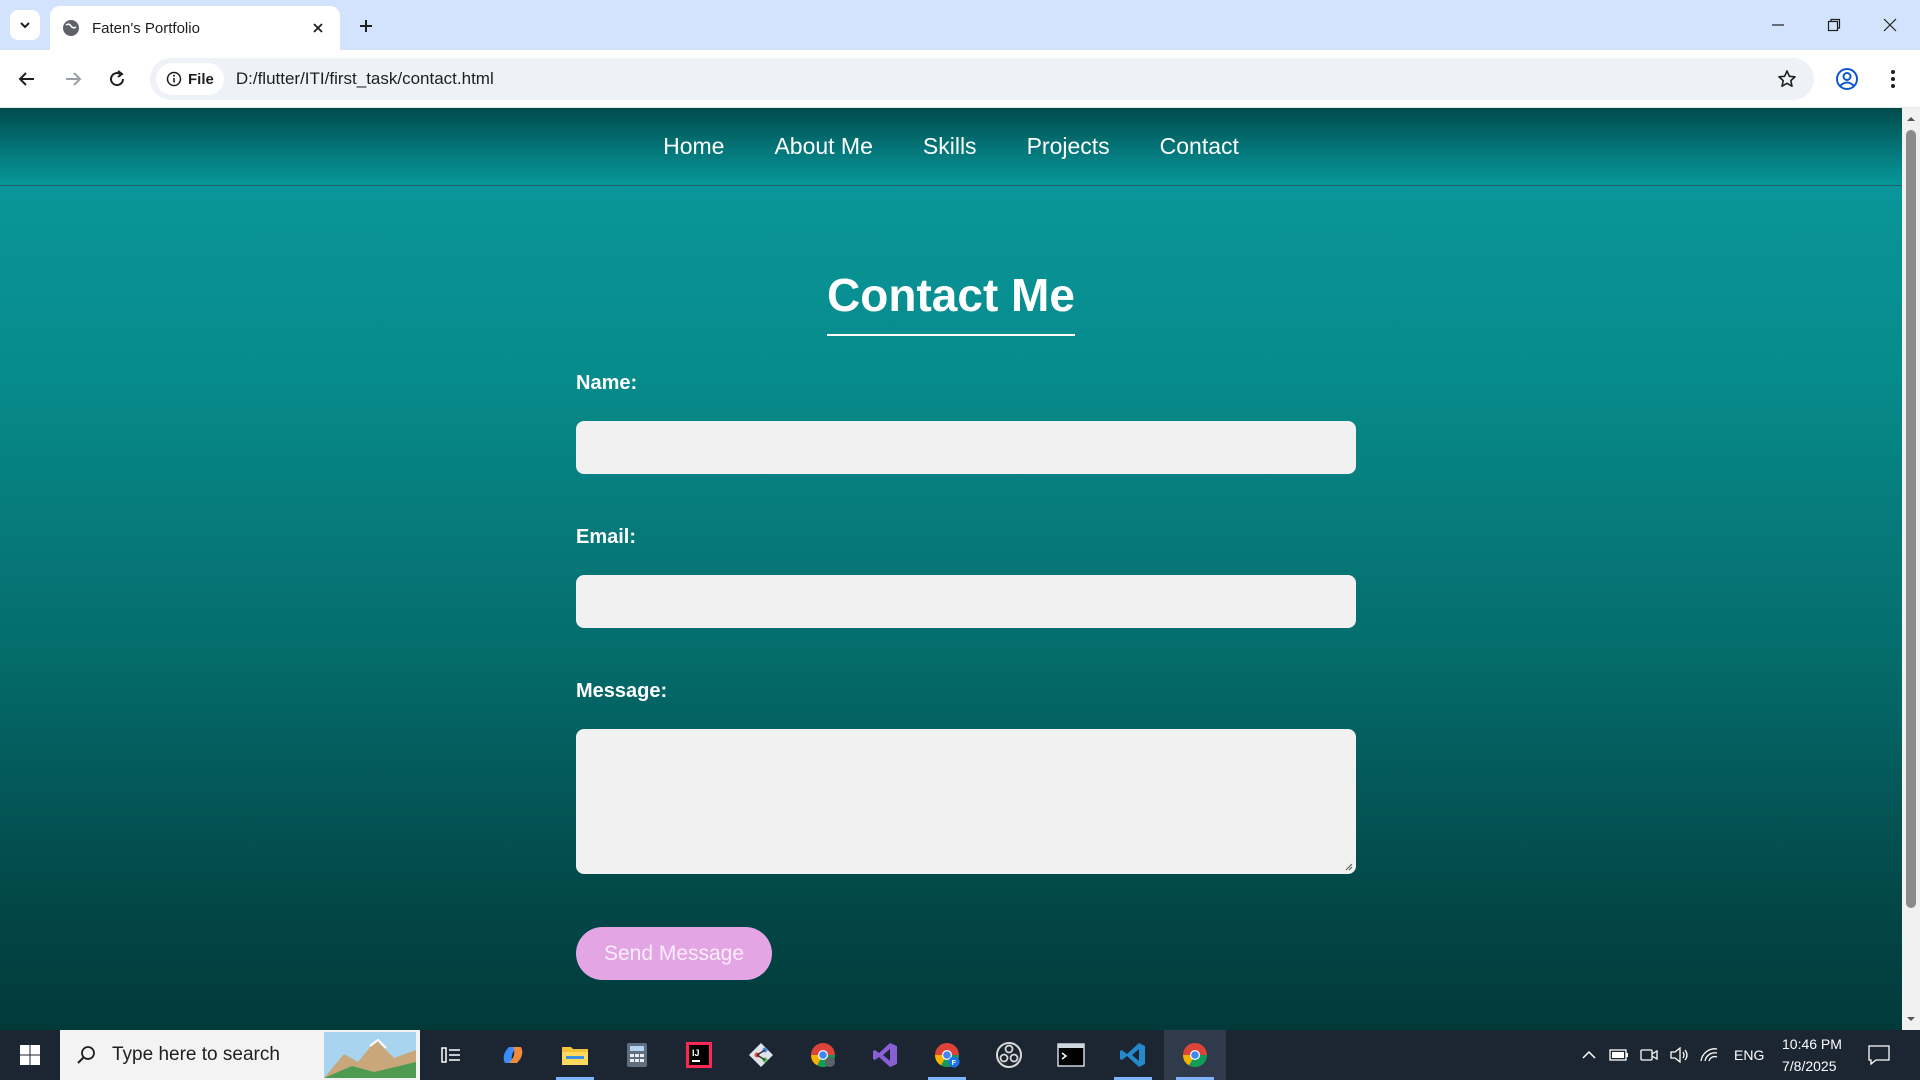 The image size is (1920, 1080). I want to click on start-button, so click(30, 1055).